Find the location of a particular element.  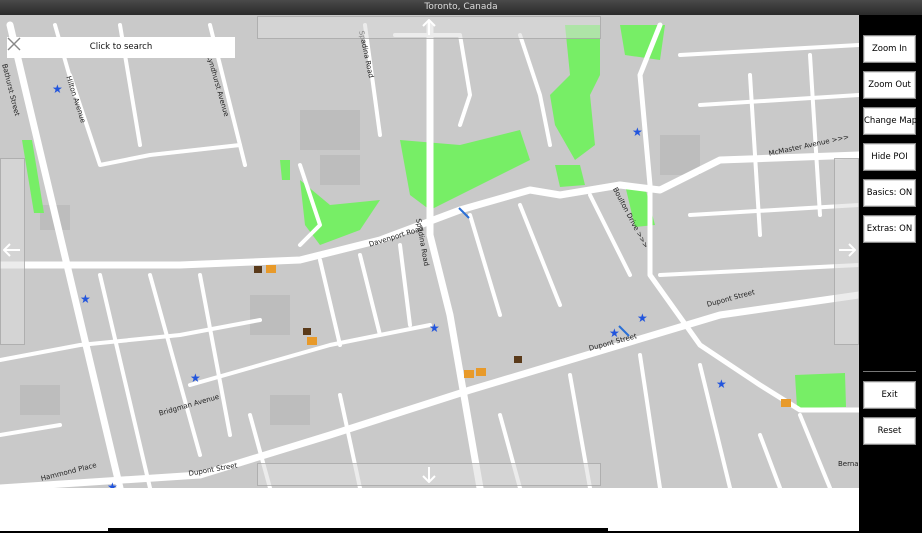

window-title: Toronto, Canada is located at coordinates (461, 7).